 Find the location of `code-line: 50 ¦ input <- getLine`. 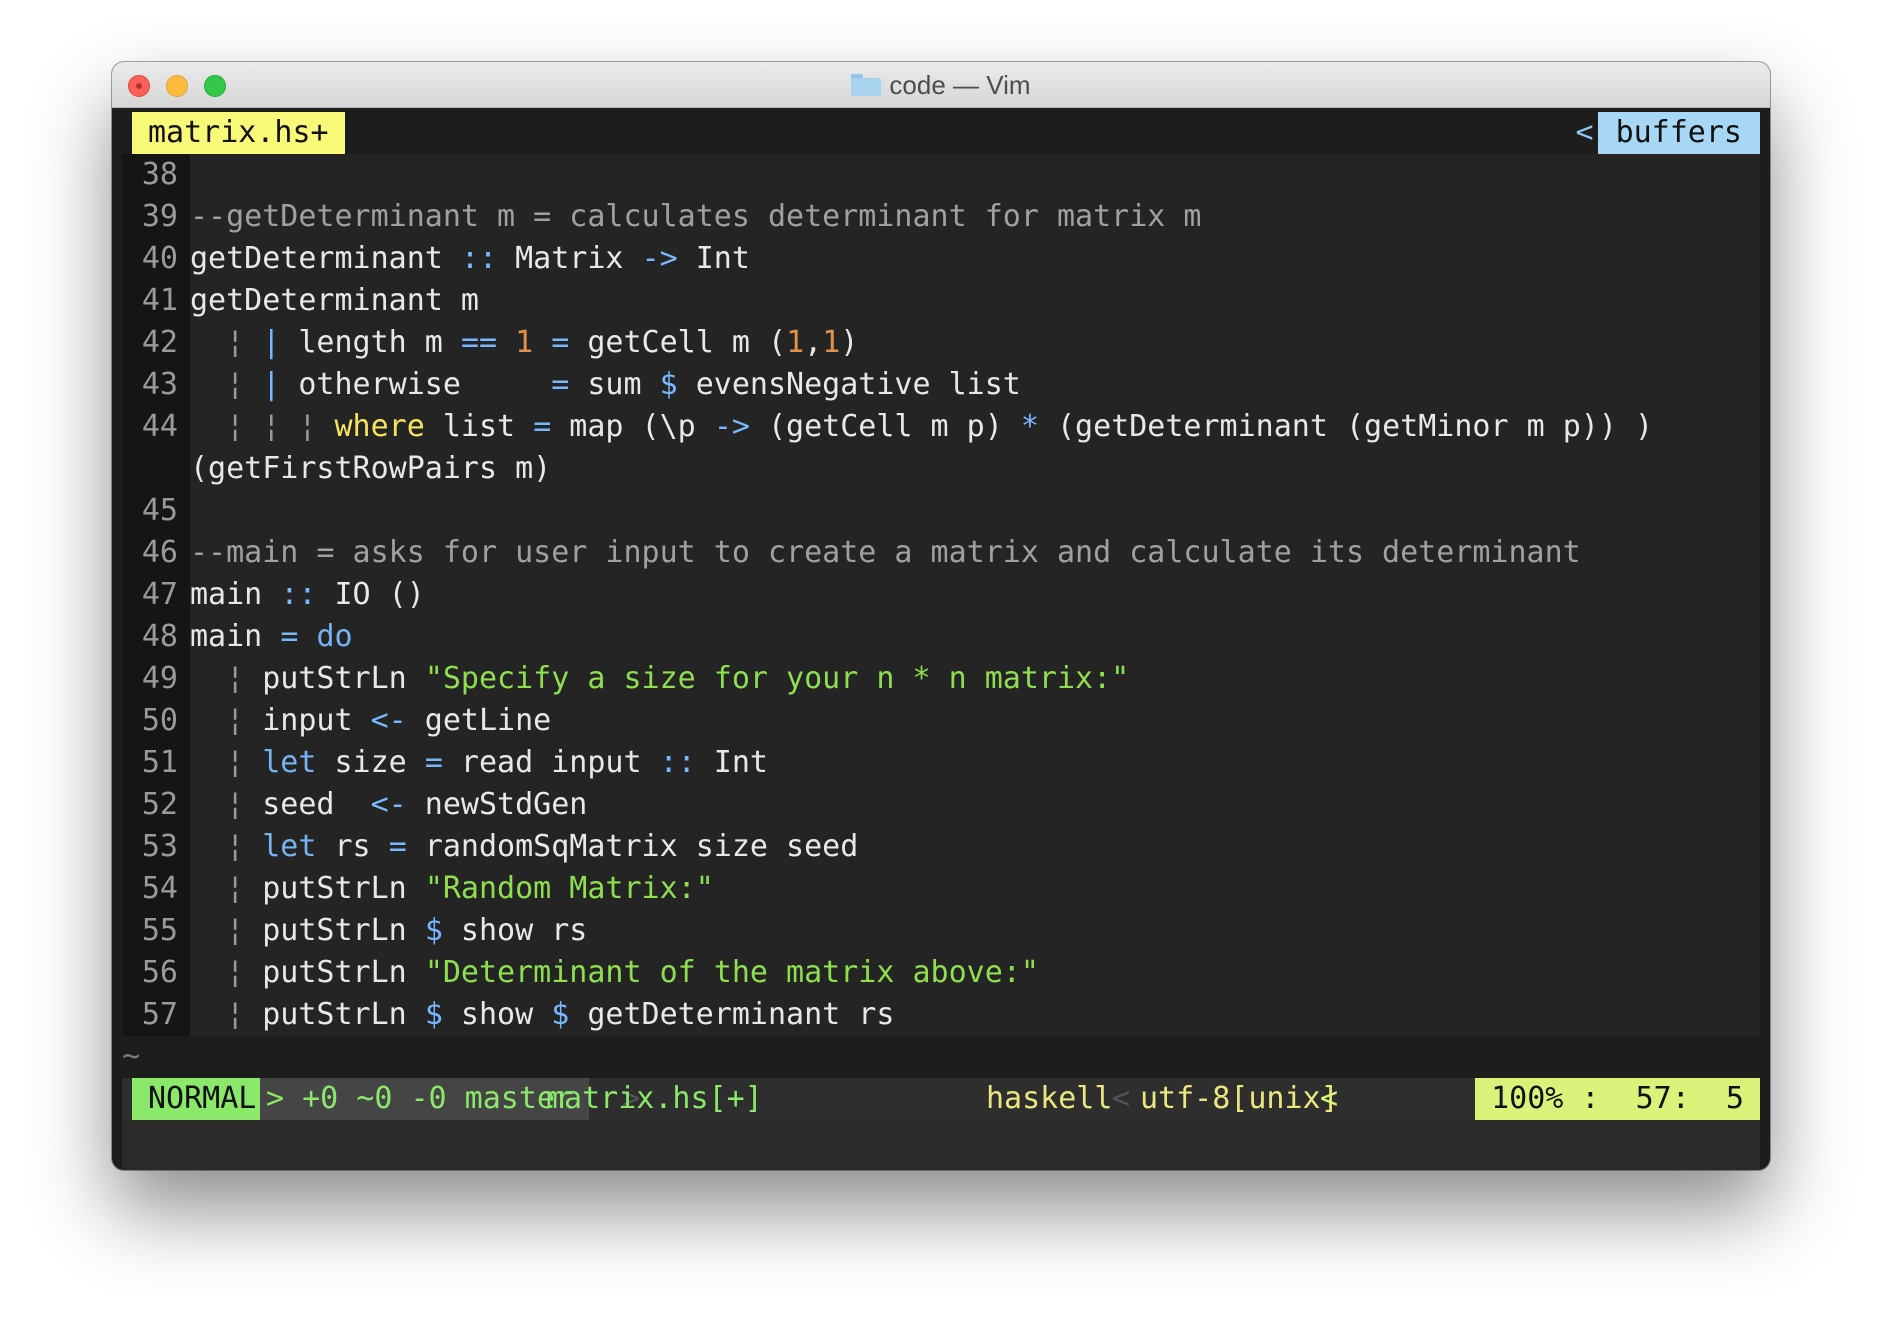

code-line: 50 ¦ input <- getLine is located at coordinates (941, 721).